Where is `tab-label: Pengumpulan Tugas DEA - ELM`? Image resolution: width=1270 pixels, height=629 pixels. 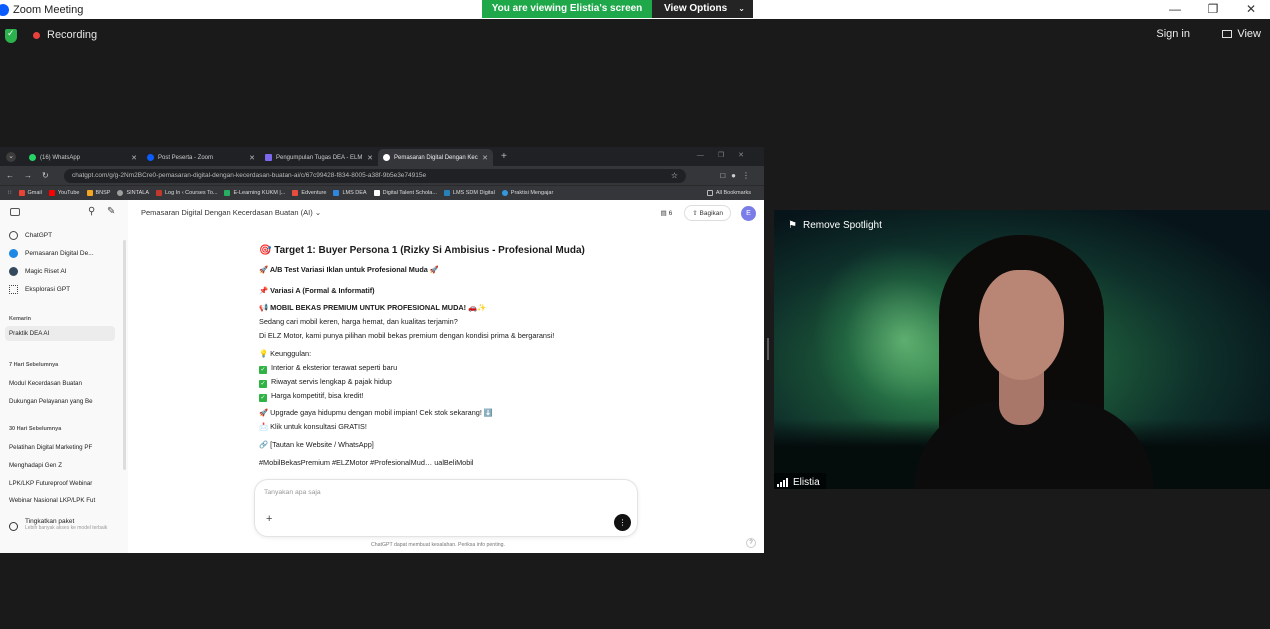
tab-label: Pengumpulan Tugas DEA - ELM is located at coordinates (319, 157).